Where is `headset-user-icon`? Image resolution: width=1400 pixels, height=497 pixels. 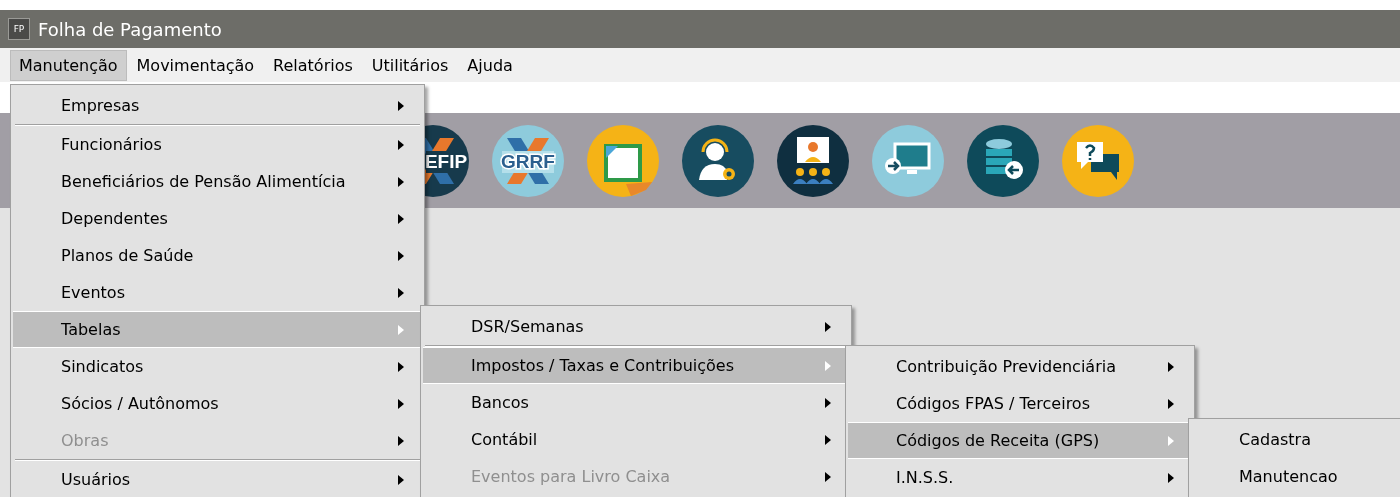
headset-user-icon is located at coordinates (718, 160).